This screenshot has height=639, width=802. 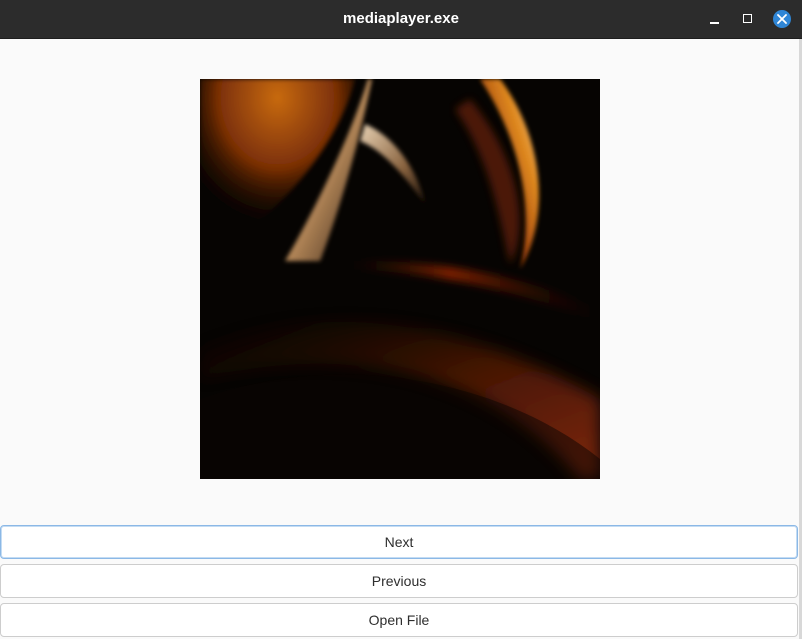 I want to click on window-title: mediaplayer.exe, so click(x=401, y=18).